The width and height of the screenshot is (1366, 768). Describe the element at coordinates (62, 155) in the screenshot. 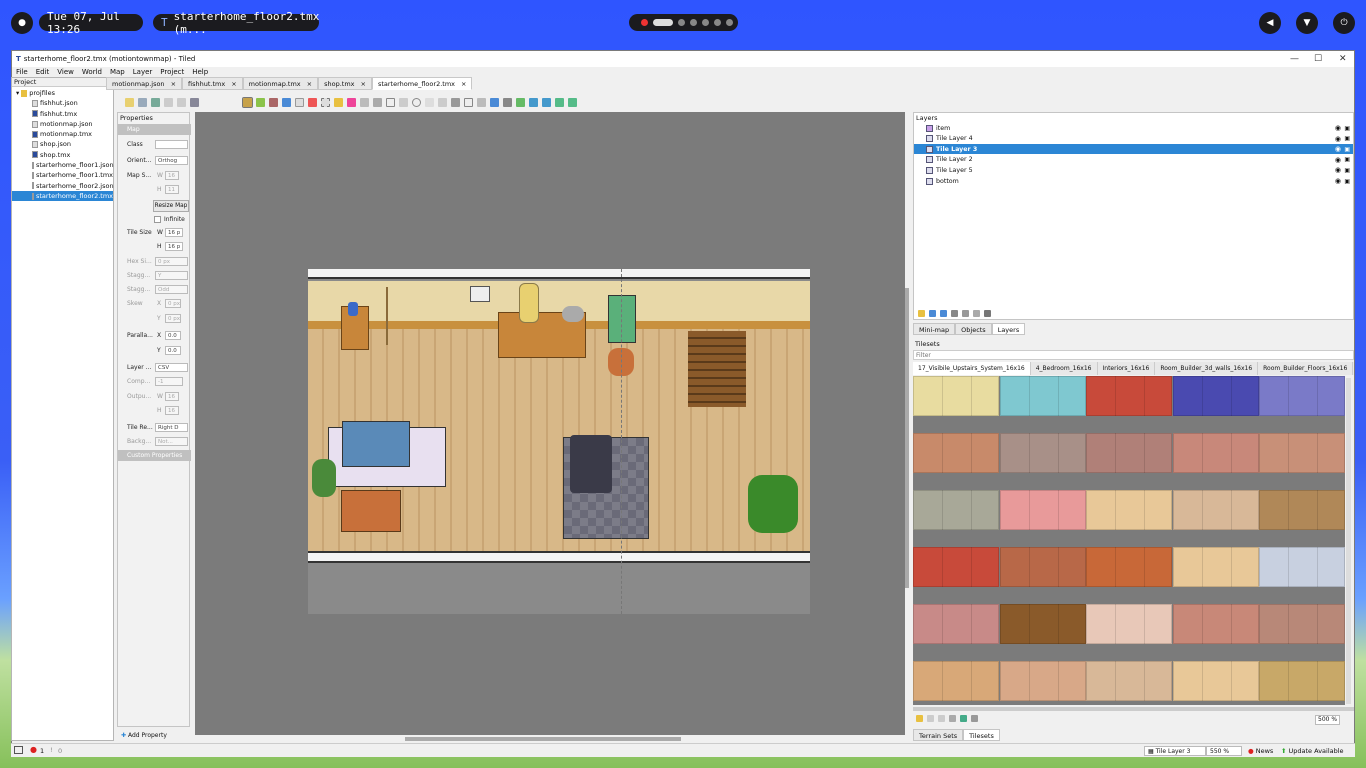

I see `tree-file: shop.tmx` at that location.